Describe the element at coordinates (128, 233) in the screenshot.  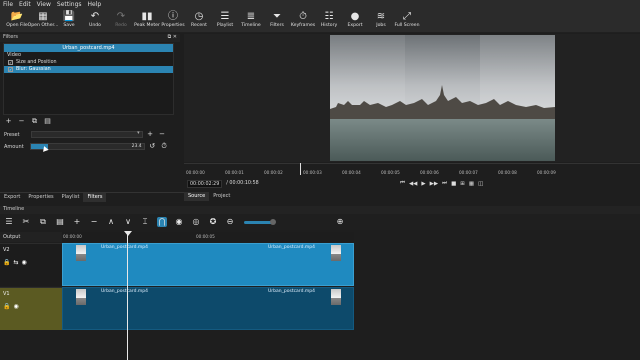
I see `timeline-playhead-handle` at that location.